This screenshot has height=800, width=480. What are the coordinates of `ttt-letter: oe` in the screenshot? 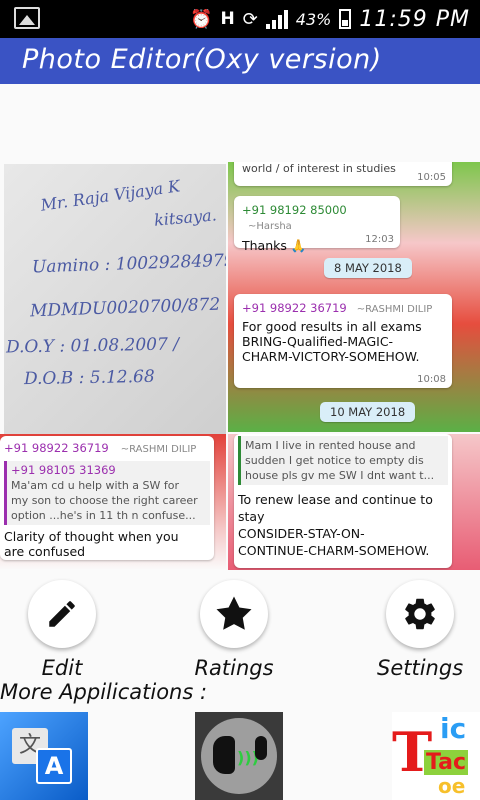 It's located at (452, 786).